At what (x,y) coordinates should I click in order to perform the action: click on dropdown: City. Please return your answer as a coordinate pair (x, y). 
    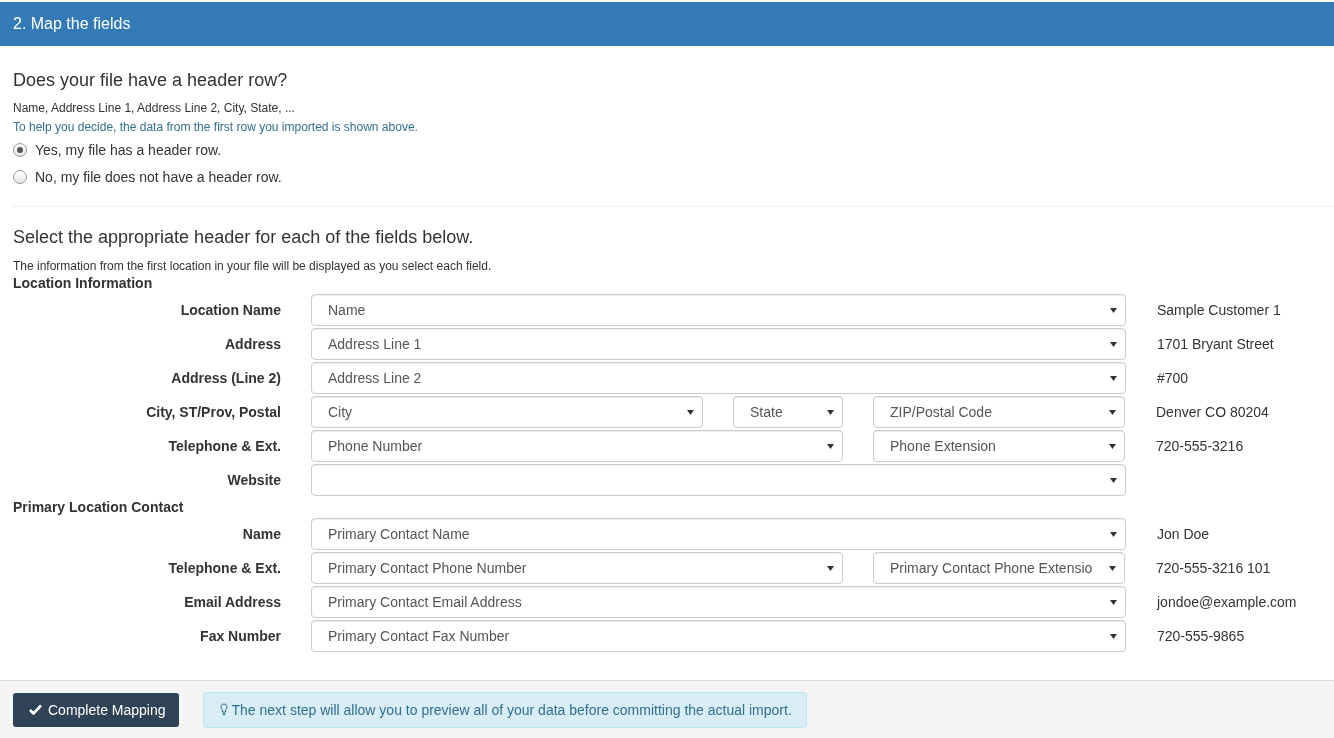
    Looking at the image, I should click on (507, 412).